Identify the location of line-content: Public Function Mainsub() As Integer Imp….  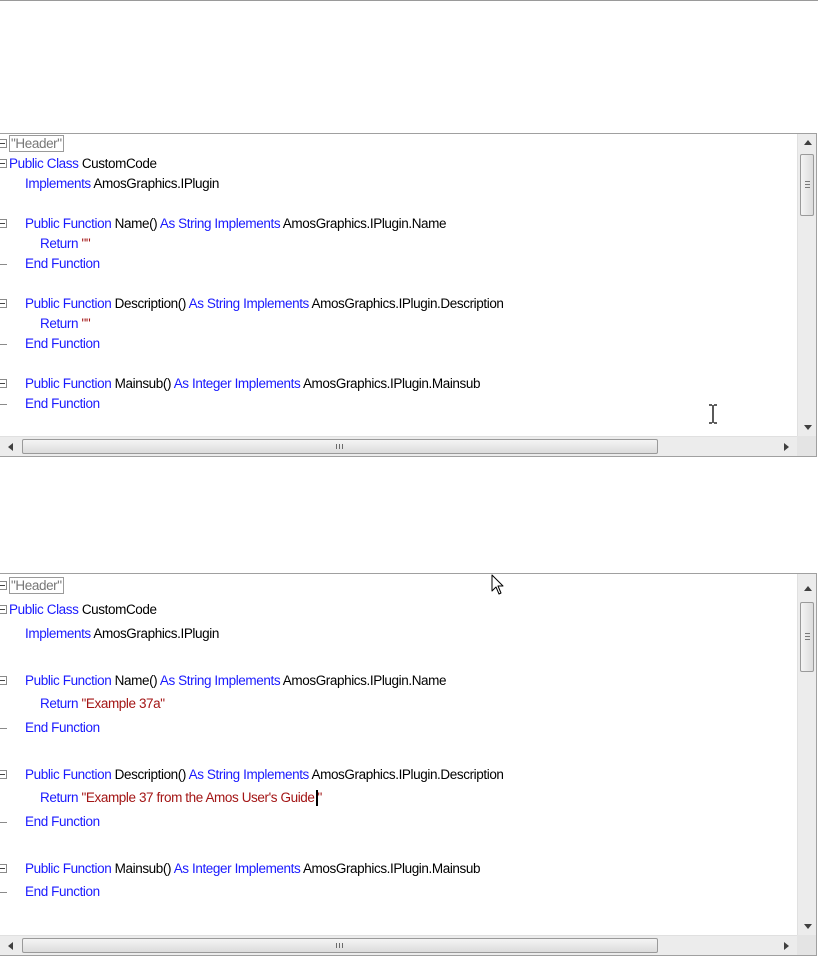
(252, 384).